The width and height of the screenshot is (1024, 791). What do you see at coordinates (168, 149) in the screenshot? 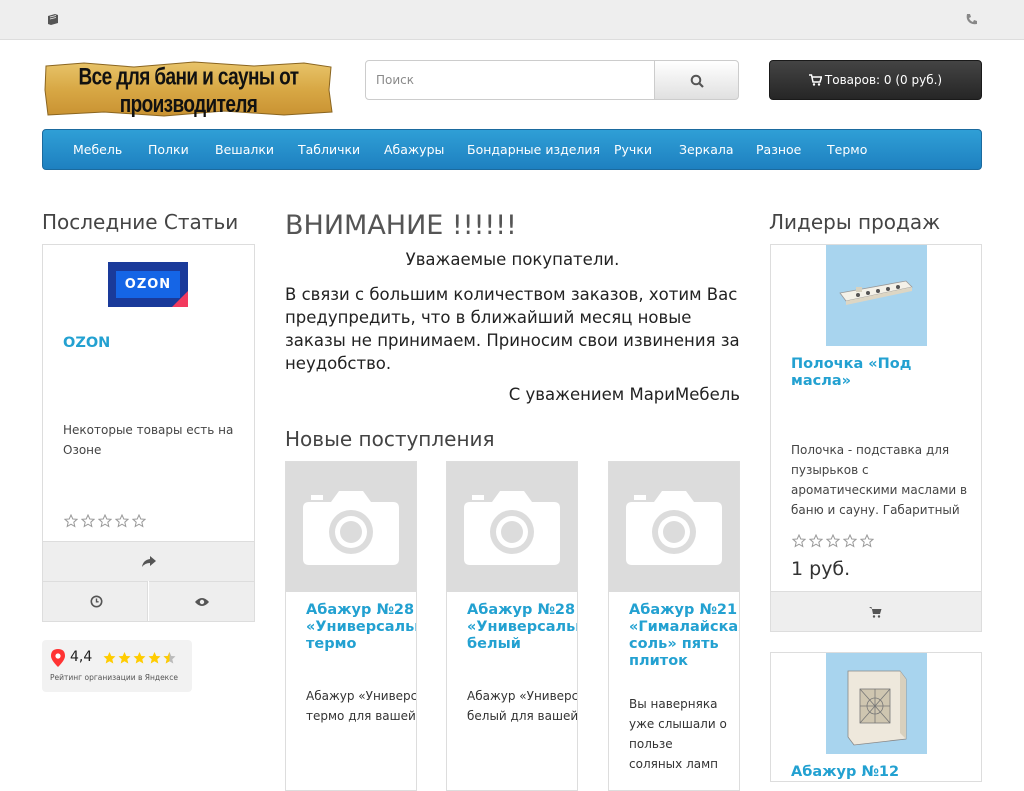
I see `menu-item-polki: Полки` at bounding box center [168, 149].